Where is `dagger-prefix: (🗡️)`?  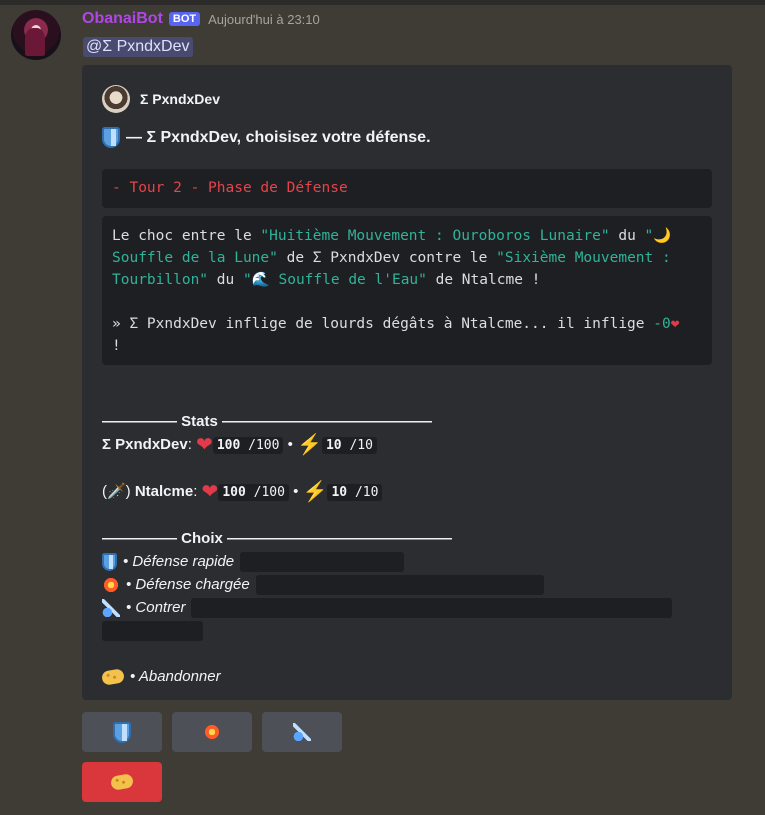 dagger-prefix: (🗡️) is located at coordinates (116, 491).